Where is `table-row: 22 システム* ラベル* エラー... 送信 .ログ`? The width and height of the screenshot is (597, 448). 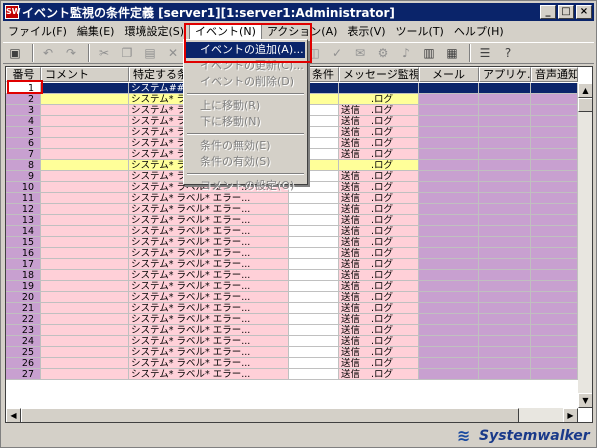
table-row: 22 システム* ラベル* エラー... 送信 .ログ is located at coordinates (292, 319).